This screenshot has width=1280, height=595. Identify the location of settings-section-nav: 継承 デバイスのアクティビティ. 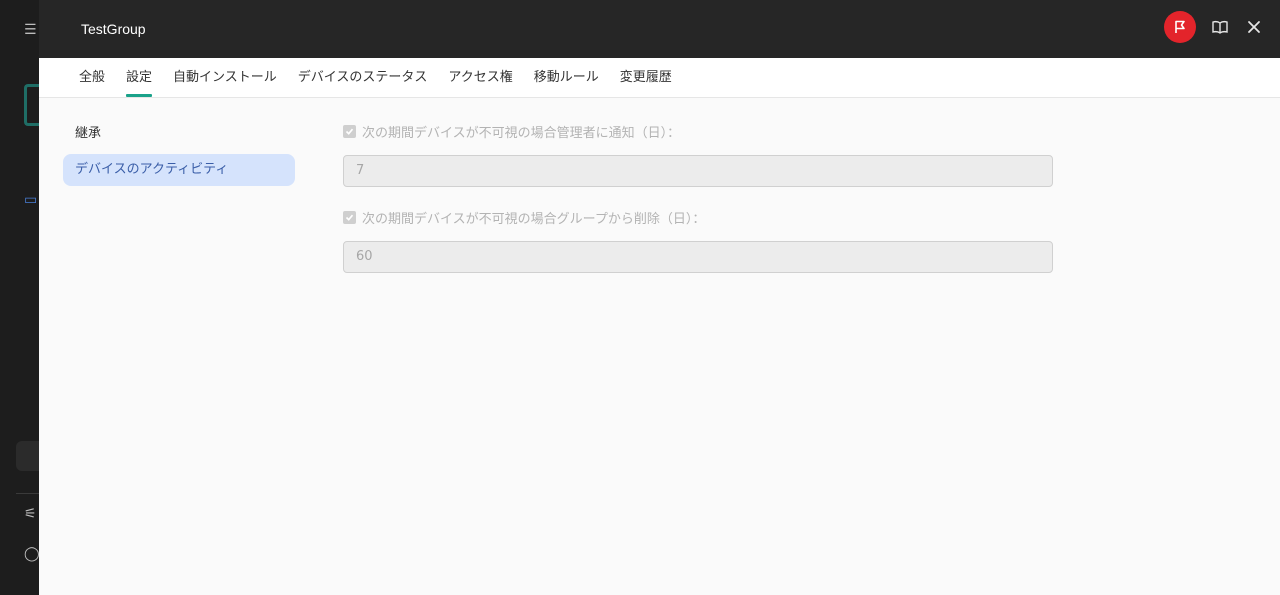
(179, 154).